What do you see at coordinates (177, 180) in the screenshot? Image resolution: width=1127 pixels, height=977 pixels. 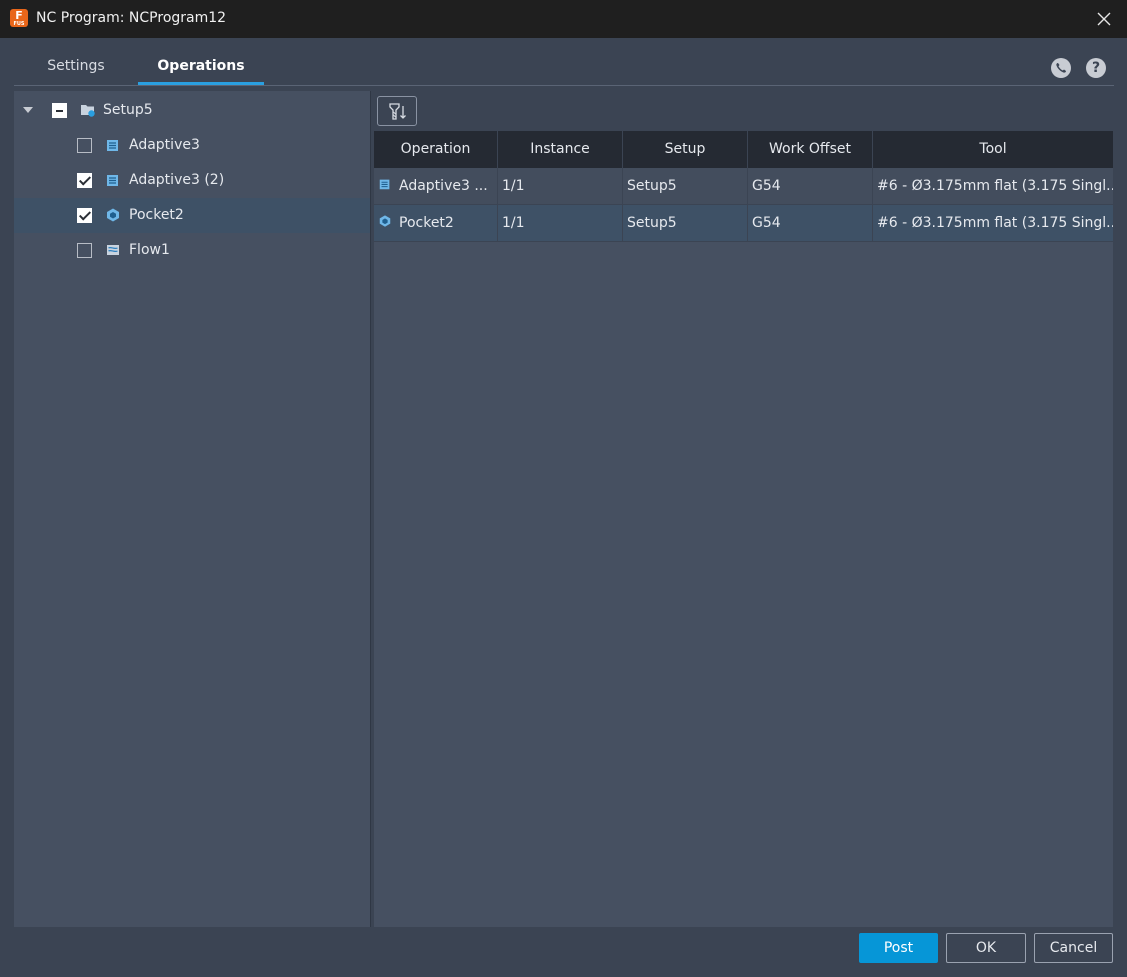 I see `tree-item-label: Adaptive3 (2)` at bounding box center [177, 180].